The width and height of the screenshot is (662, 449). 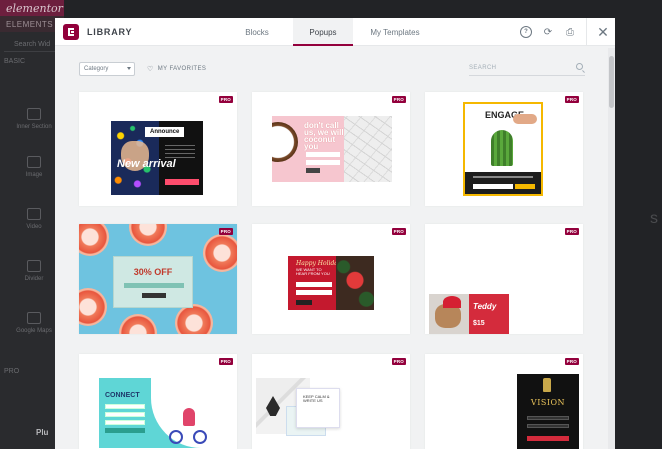 I want to click on category-select: Category, so click(x=107, y=69).